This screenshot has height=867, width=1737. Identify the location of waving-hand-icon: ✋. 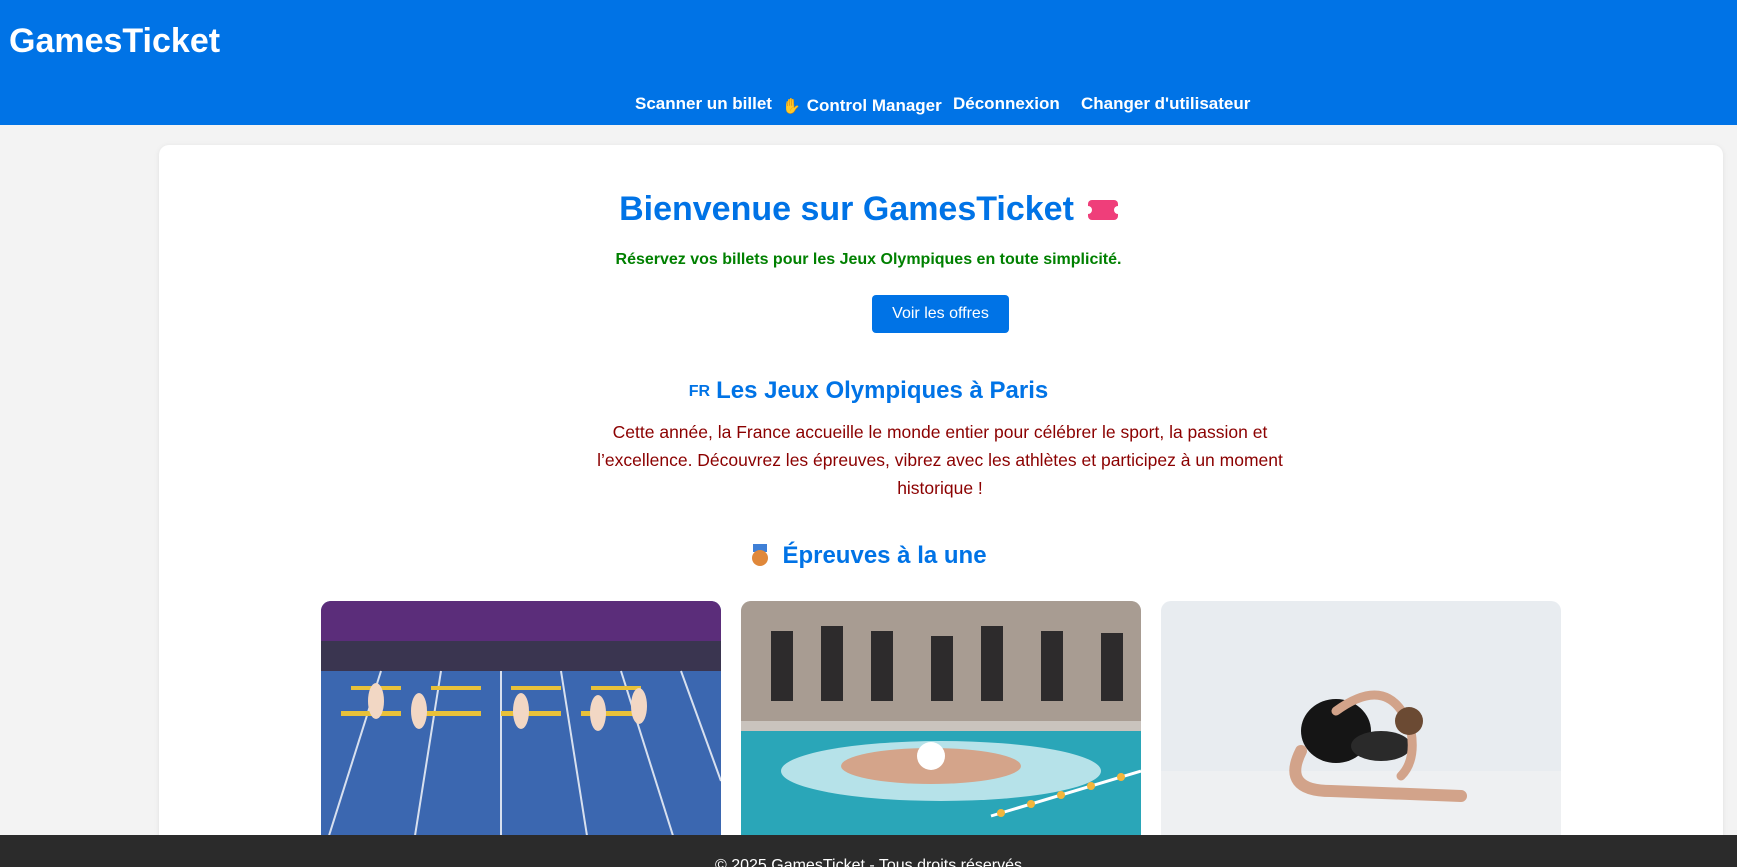
(791, 106).